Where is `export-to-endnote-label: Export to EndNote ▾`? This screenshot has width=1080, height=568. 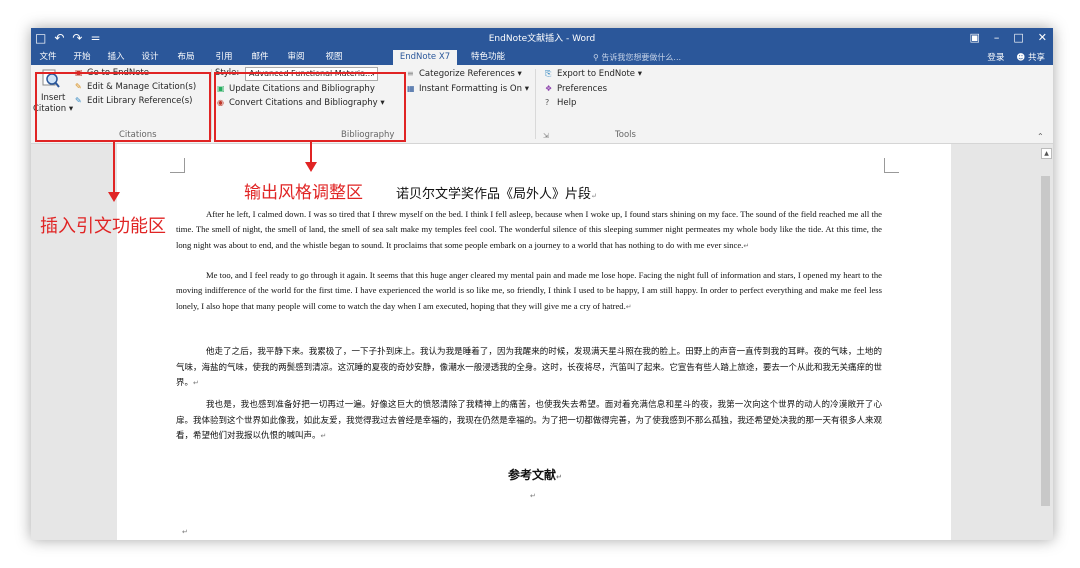 export-to-endnote-label: Export to EndNote ▾ is located at coordinates (600, 74).